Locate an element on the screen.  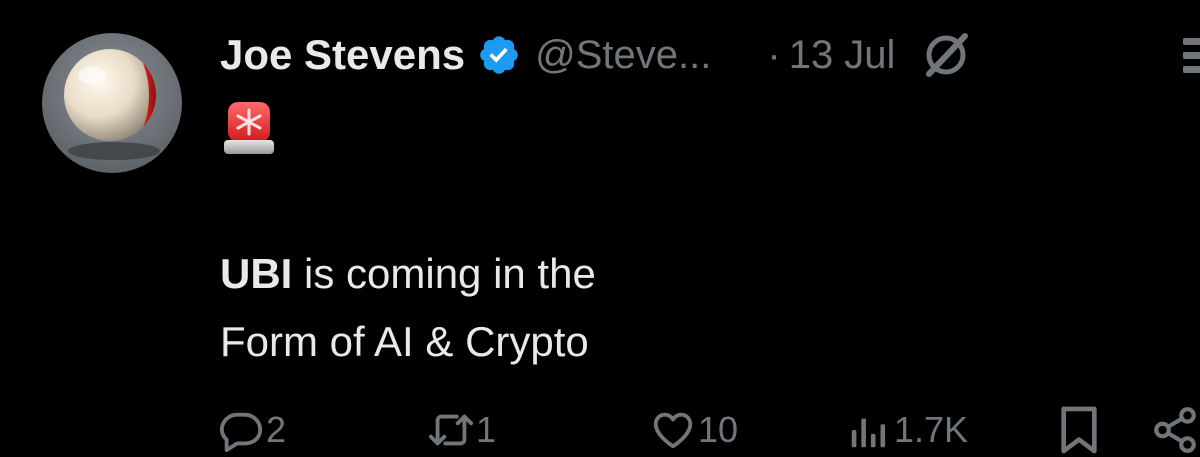
repost-count: 1 is located at coordinates (486, 429).